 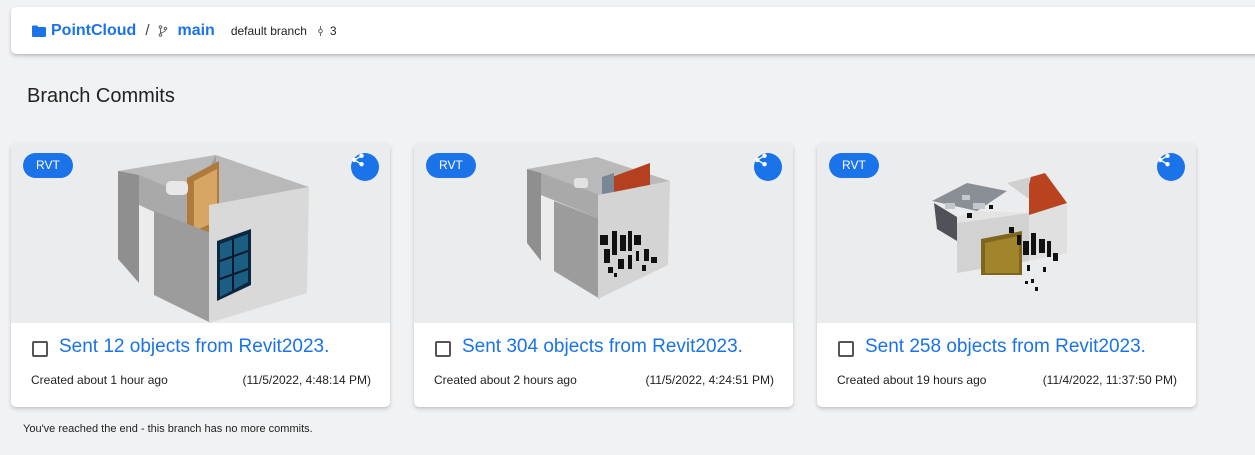 I want to click on commit-date: (11/5/2022, 4:24:51 PM), so click(x=709, y=380).